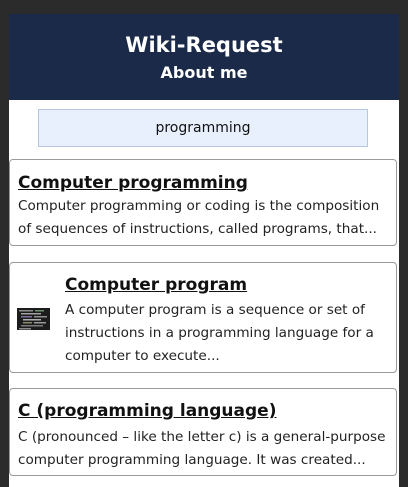  I want to click on source-code-thumbnail-icon, so click(33, 319).